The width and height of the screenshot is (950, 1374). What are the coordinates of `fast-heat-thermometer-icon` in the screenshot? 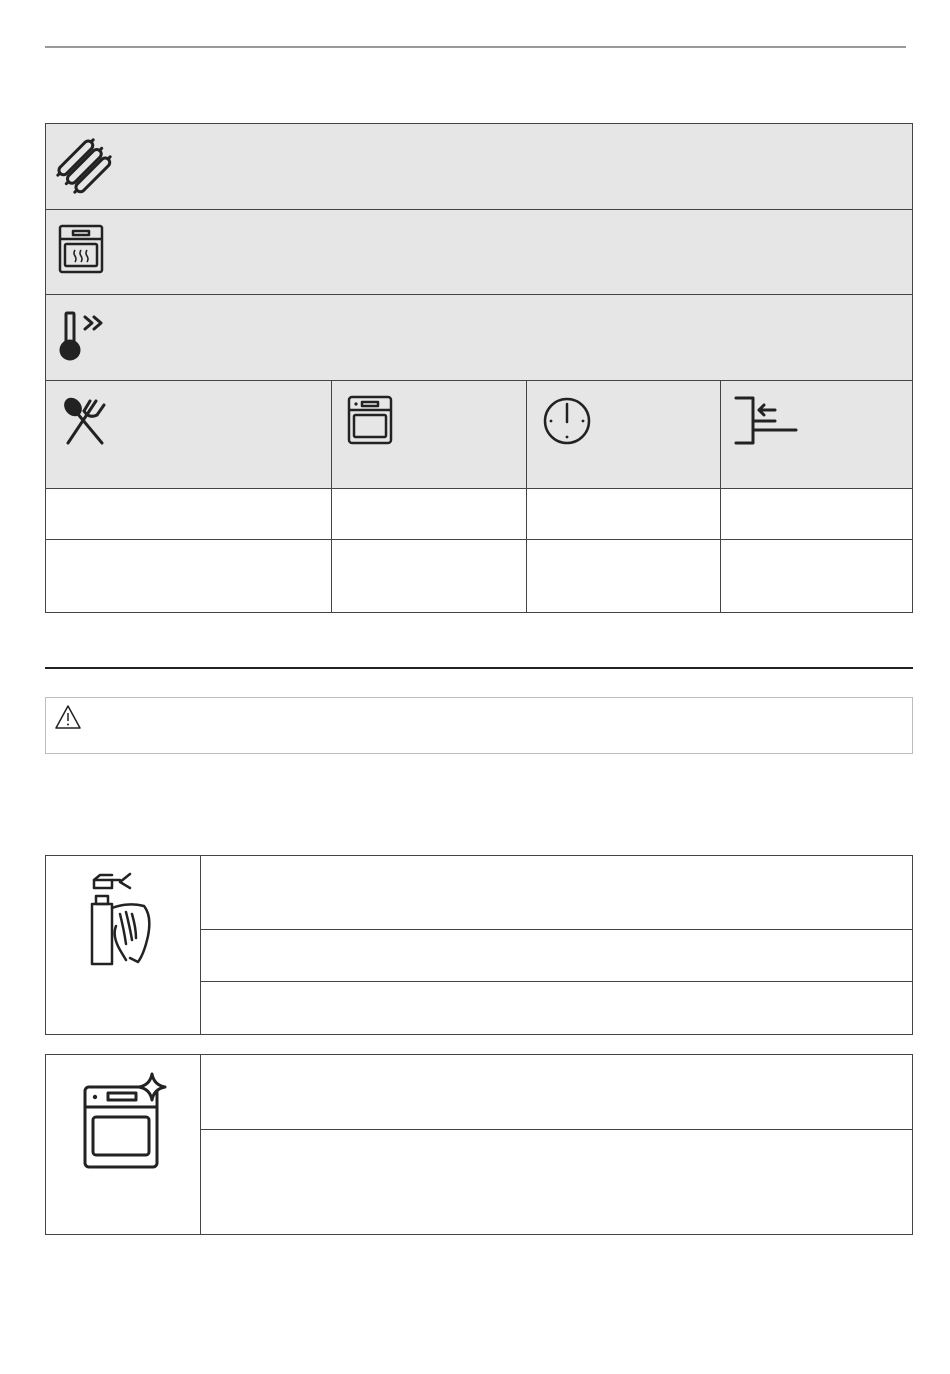 It's located at (86, 337).